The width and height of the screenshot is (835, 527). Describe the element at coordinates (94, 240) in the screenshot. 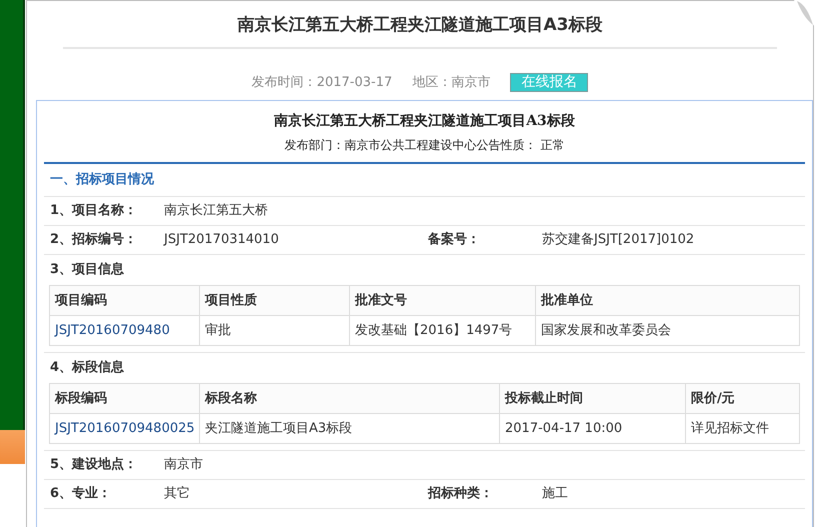

I see `field-label: 2、招标编号：` at that location.